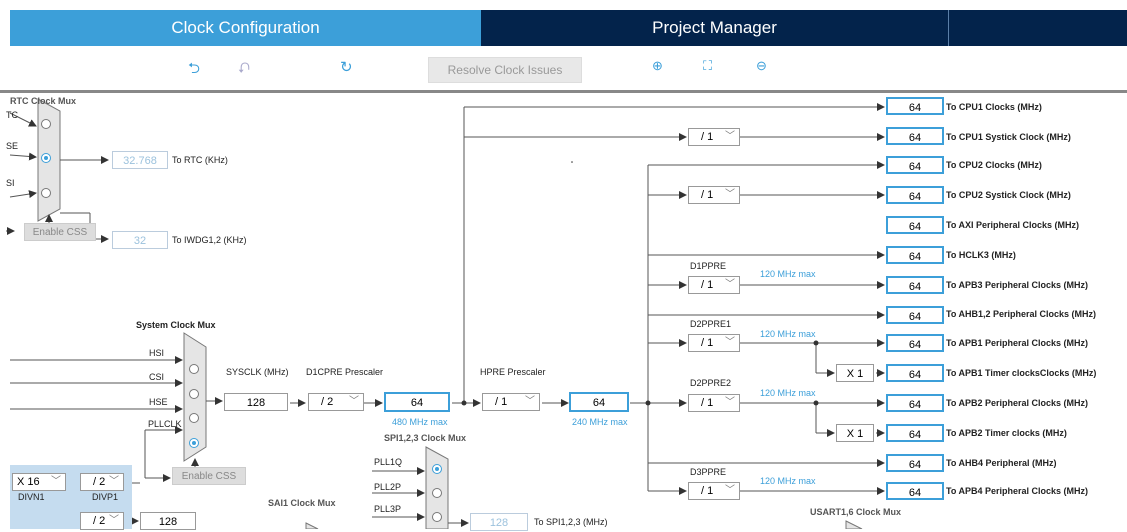 Image resolution: width=1127 pixels, height=532 pixels. Describe the element at coordinates (915, 106) in the screenshot. I see `cpu1-clock-value: 64` at that location.